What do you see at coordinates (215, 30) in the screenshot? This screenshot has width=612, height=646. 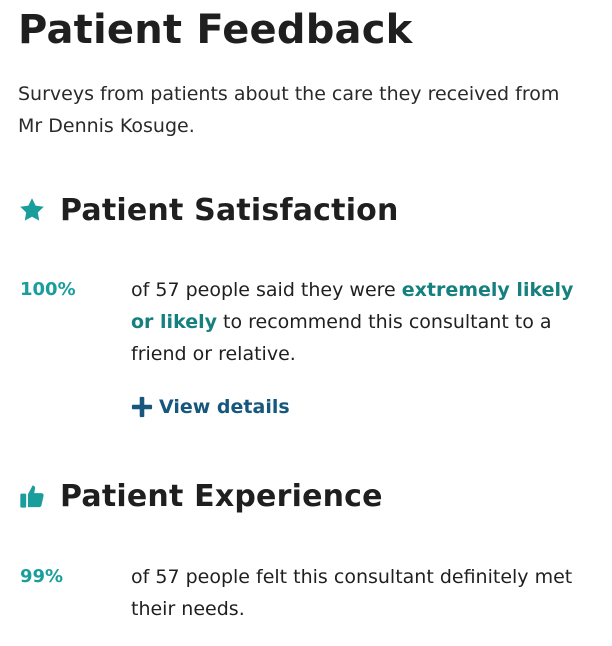 I see `page-title: Patient Feedback` at bounding box center [215, 30].